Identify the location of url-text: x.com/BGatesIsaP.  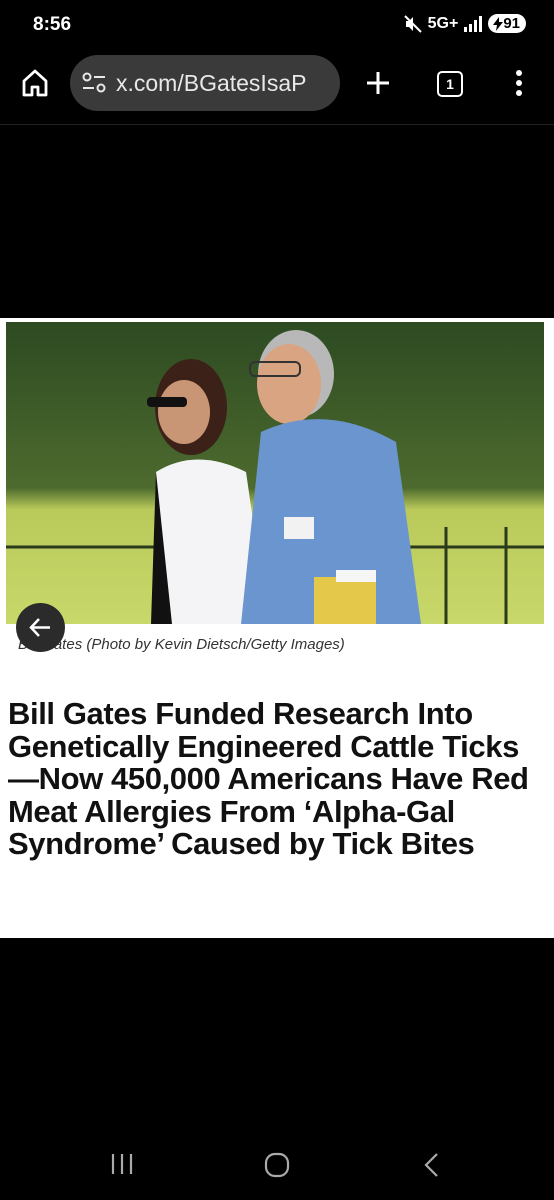
(223, 83).